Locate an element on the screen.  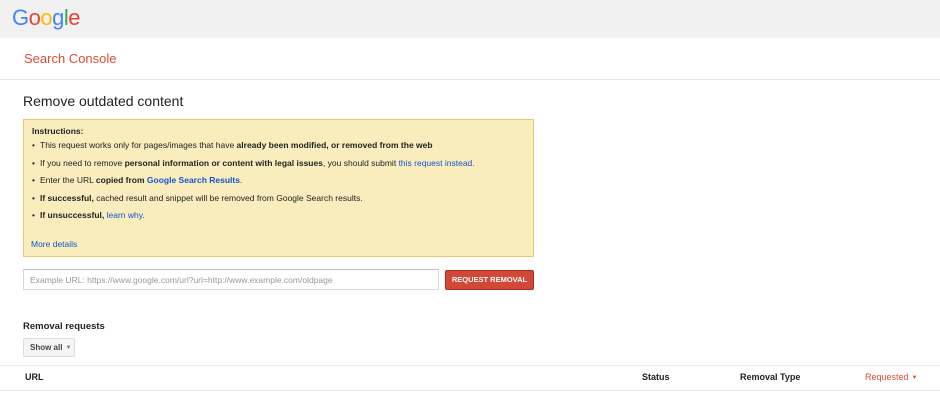
column-header-removal-type: Removal Type is located at coordinates (770, 377).